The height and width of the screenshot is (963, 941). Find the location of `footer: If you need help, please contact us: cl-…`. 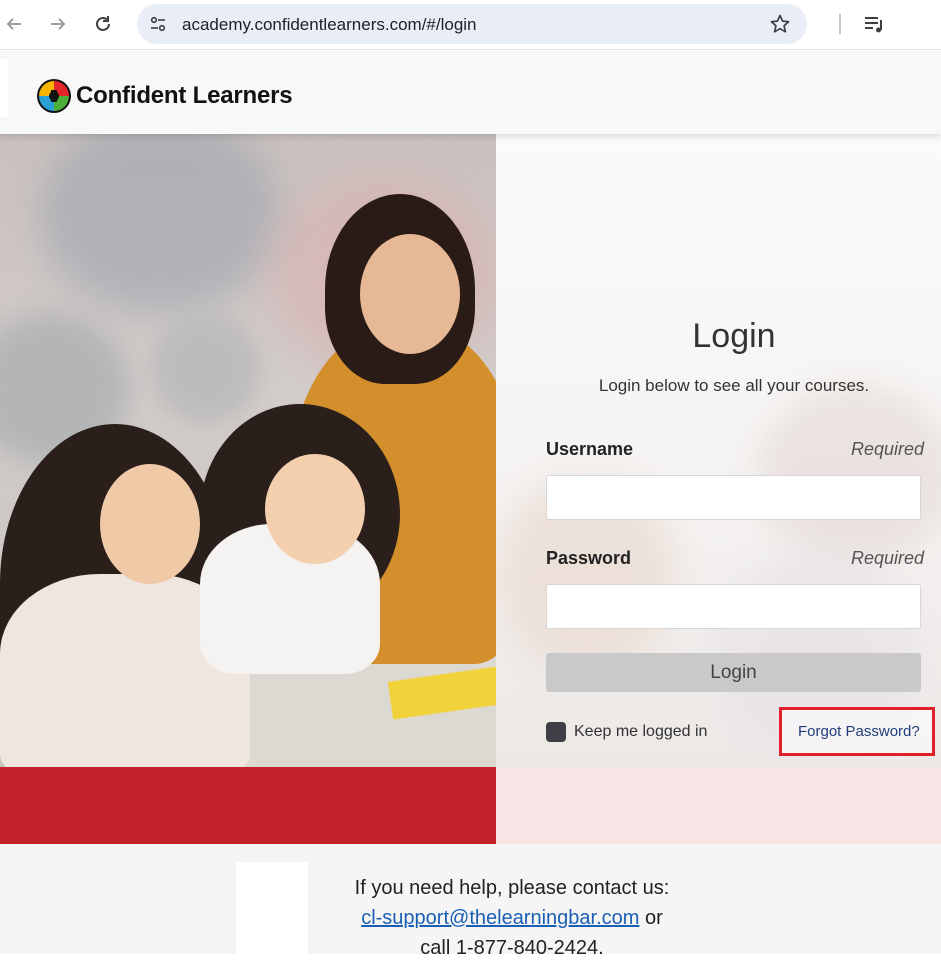

footer: If you need help, please contact us: cl-… is located at coordinates (470, 901).